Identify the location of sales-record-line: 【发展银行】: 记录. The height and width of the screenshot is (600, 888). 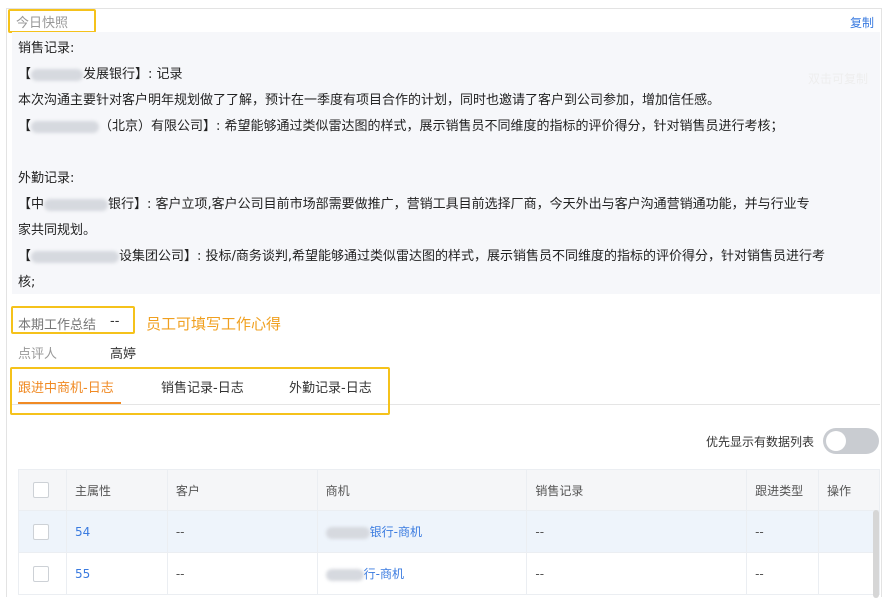
(100, 74).